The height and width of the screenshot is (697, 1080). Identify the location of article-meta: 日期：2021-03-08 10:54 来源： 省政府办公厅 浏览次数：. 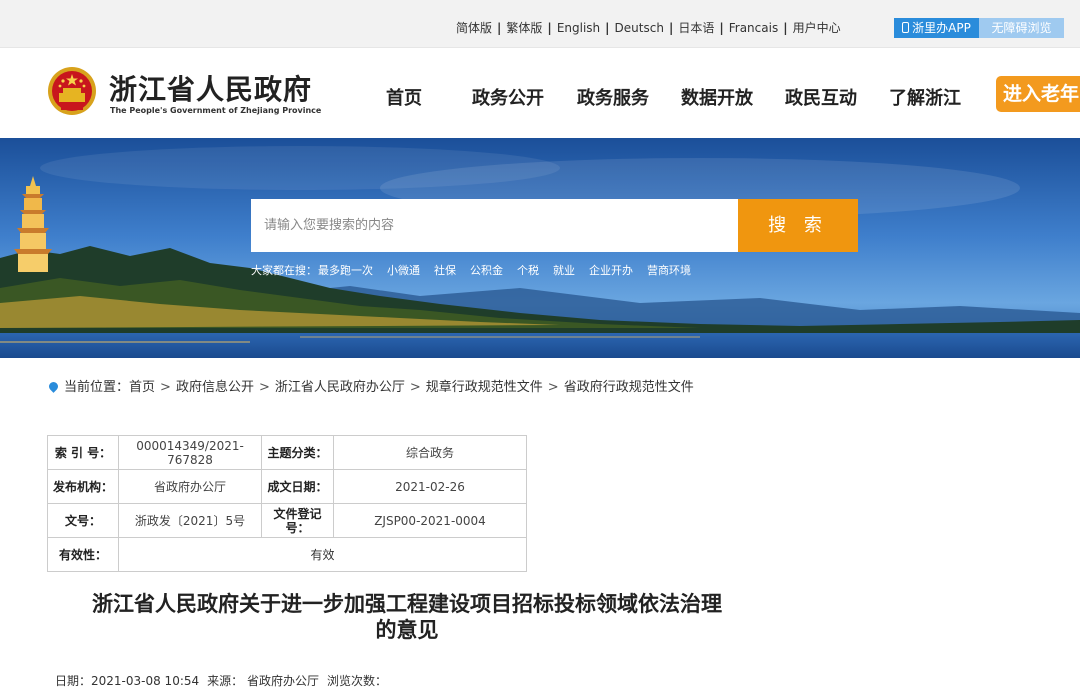
(225, 680).